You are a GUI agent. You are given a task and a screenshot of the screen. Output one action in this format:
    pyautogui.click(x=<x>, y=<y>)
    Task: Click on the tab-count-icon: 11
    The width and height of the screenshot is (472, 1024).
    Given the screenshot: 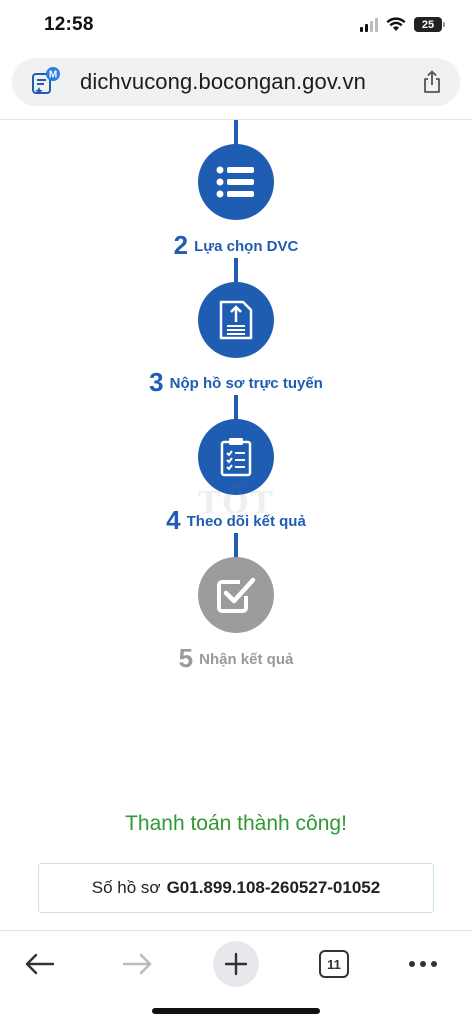 What is the action you would take?
    pyautogui.click(x=334, y=964)
    